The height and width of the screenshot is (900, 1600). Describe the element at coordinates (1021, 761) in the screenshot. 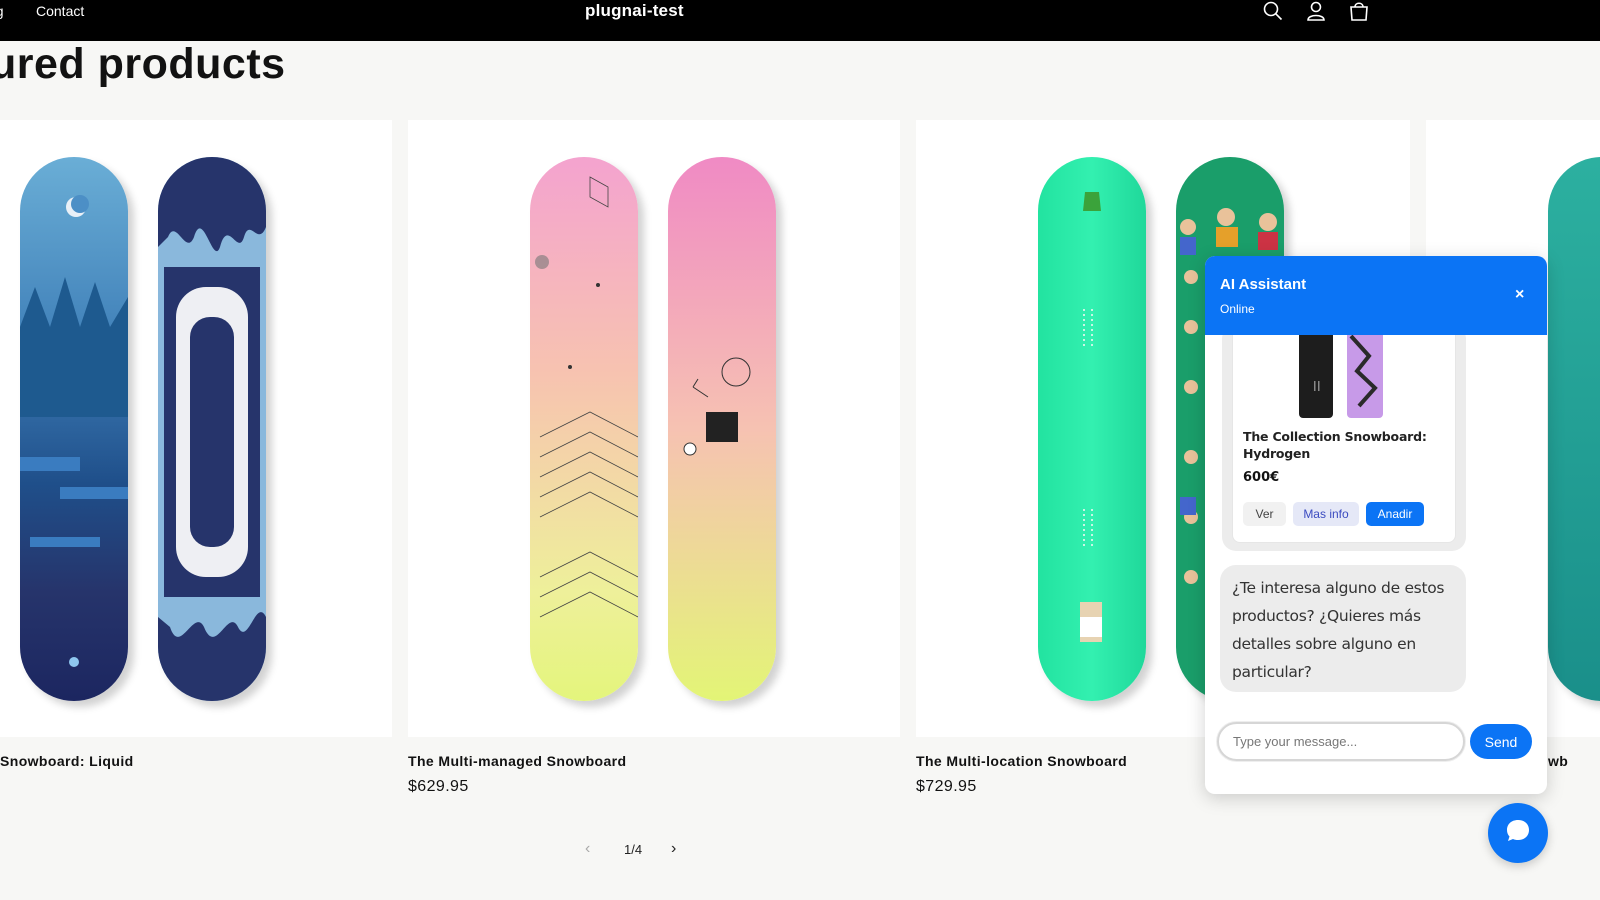

I see `product-name: The Multi-location Snowboard` at that location.